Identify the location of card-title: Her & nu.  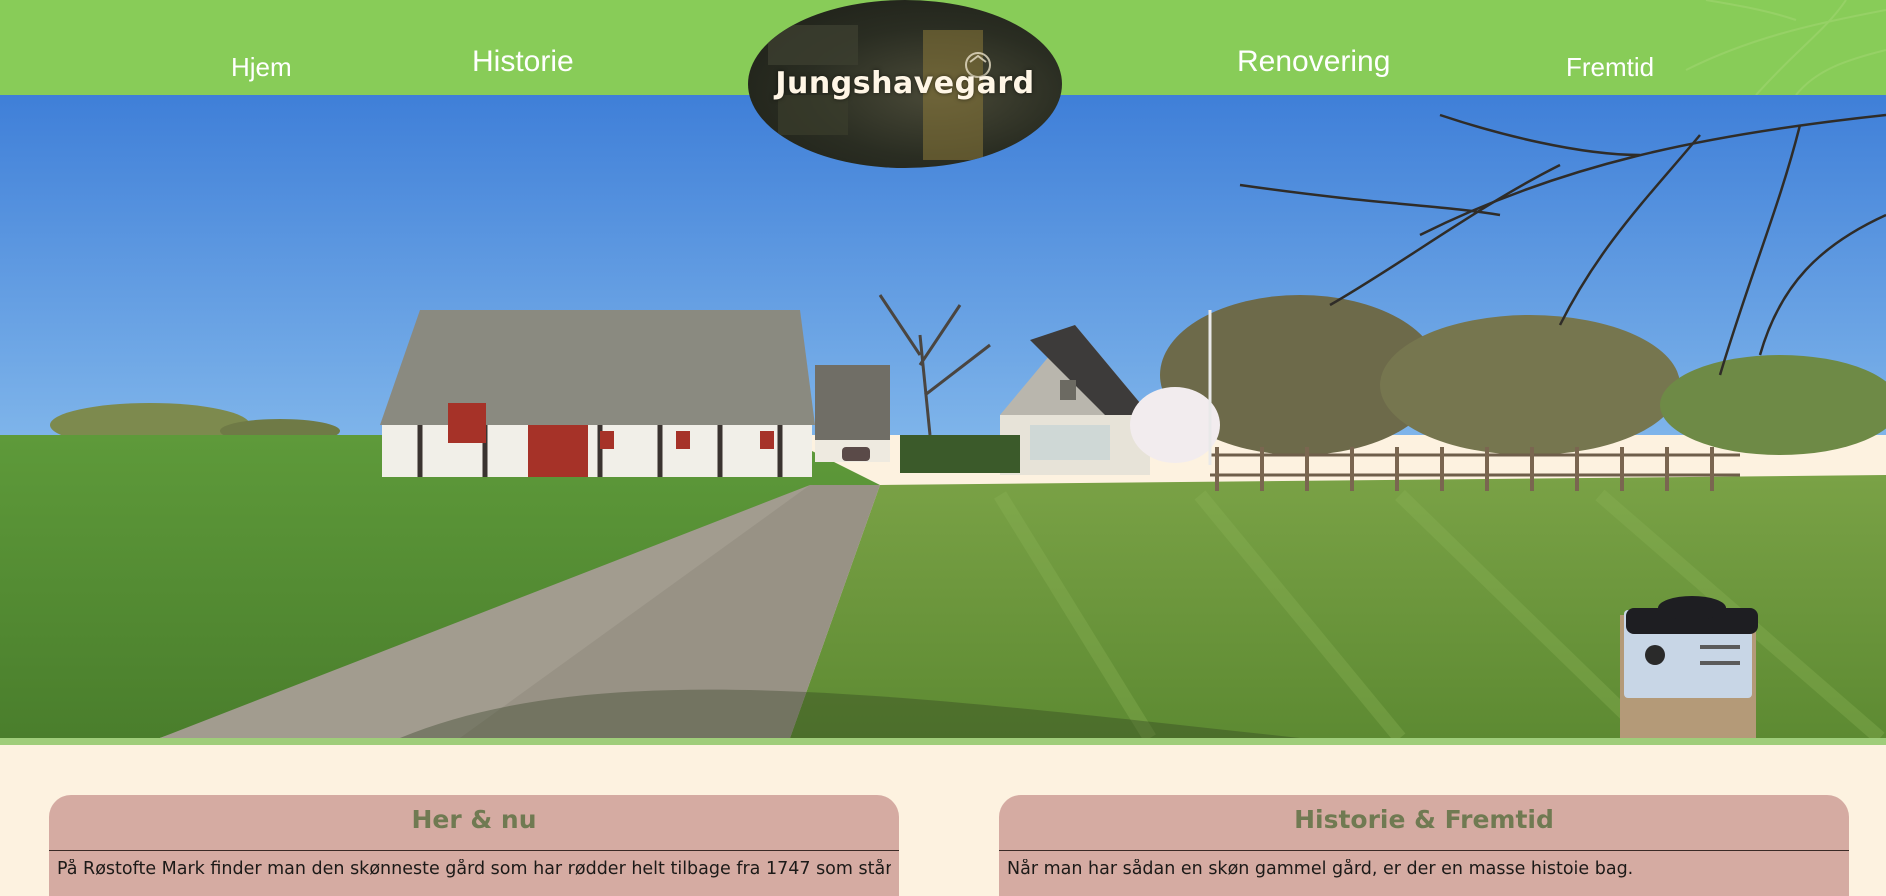
(474, 819).